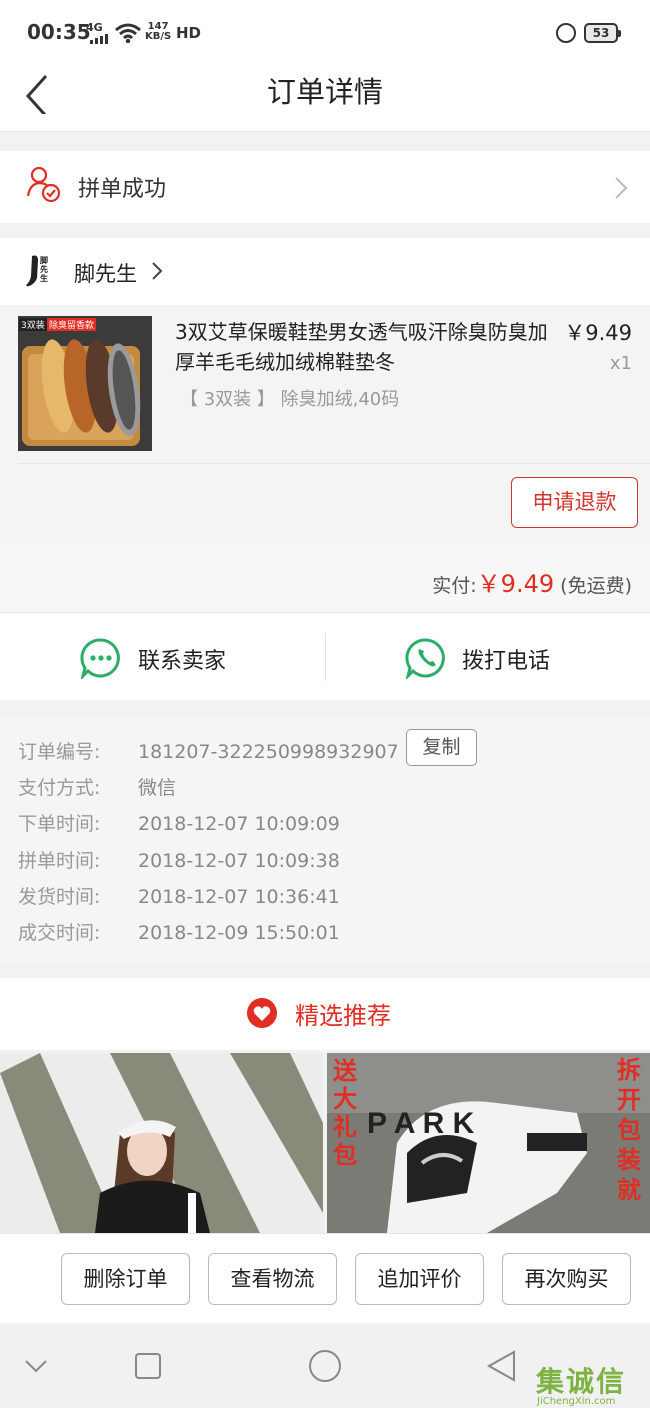 Image resolution: width=650 pixels, height=1408 pixels. I want to click on fashion-product-picture, so click(161, 1143).